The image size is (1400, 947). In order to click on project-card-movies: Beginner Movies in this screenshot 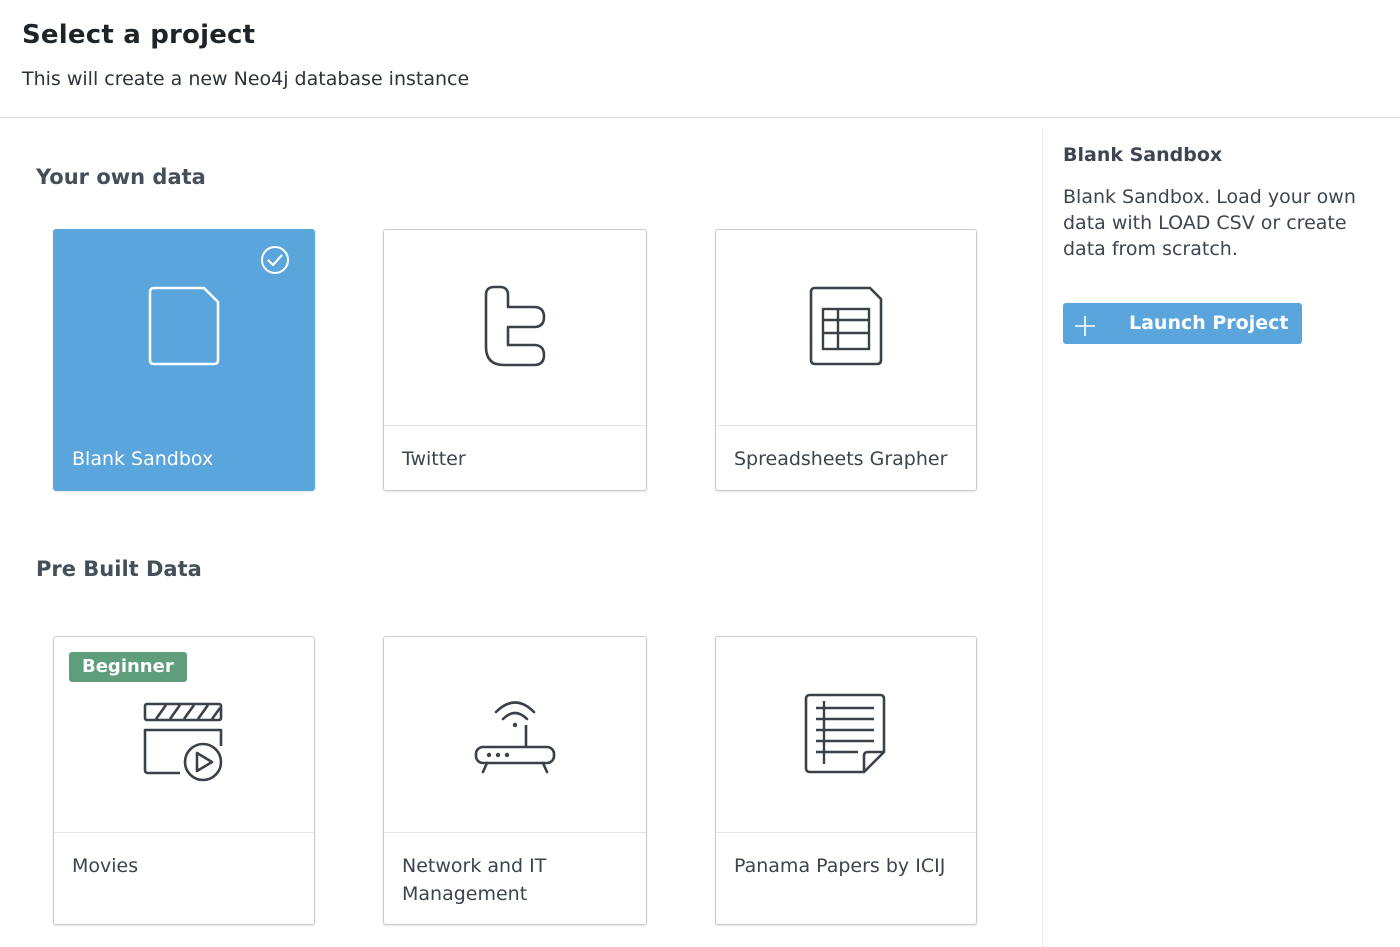, I will do `click(184, 780)`.